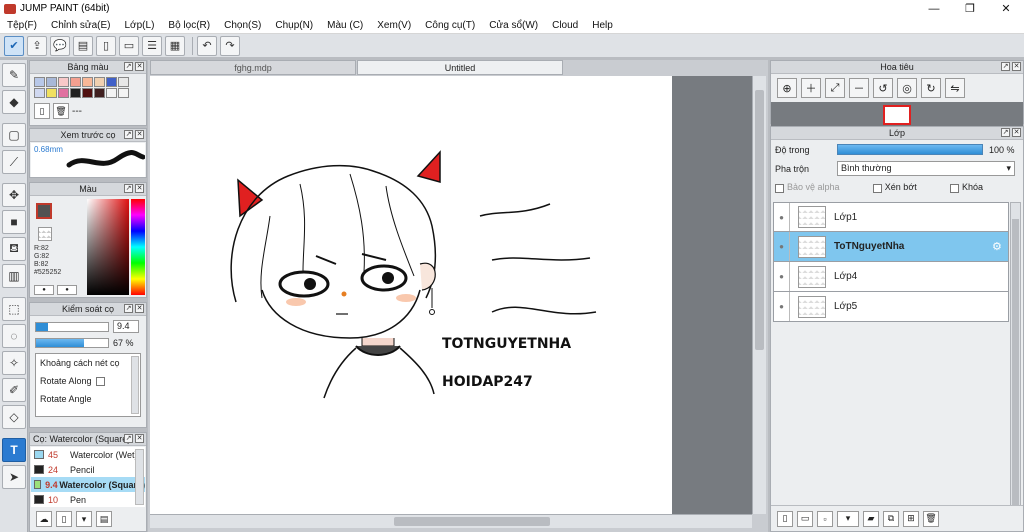  I want to click on speech-bubble-icon: 💬, so click(60, 45).